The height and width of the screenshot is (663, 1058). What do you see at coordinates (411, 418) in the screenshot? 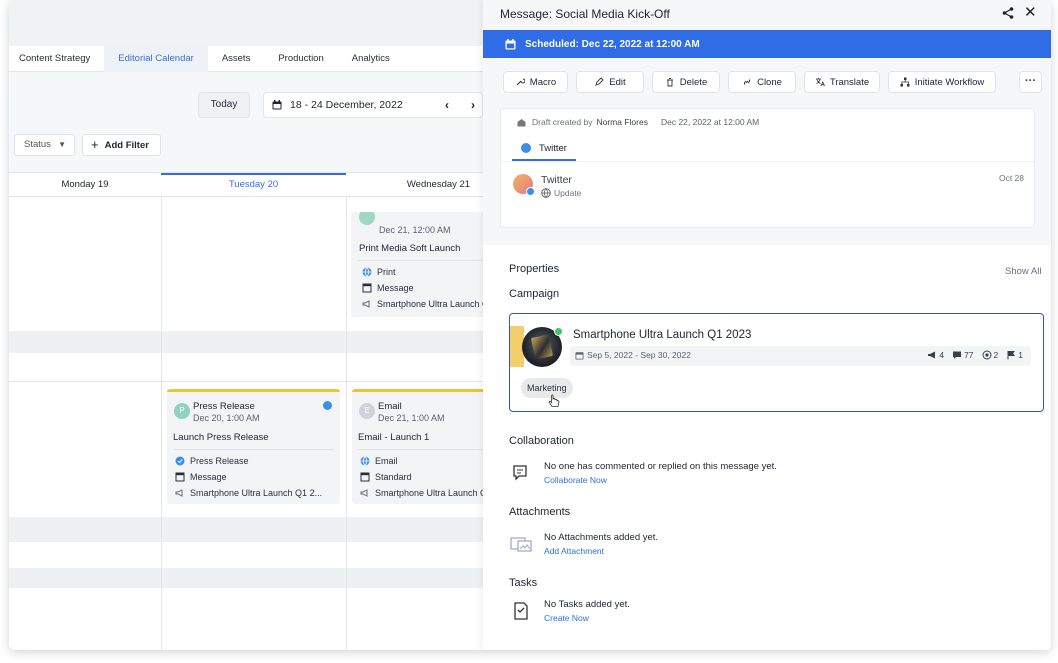
I see `card-time: Dec 21, 1:00 AM` at bounding box center [411, 418].